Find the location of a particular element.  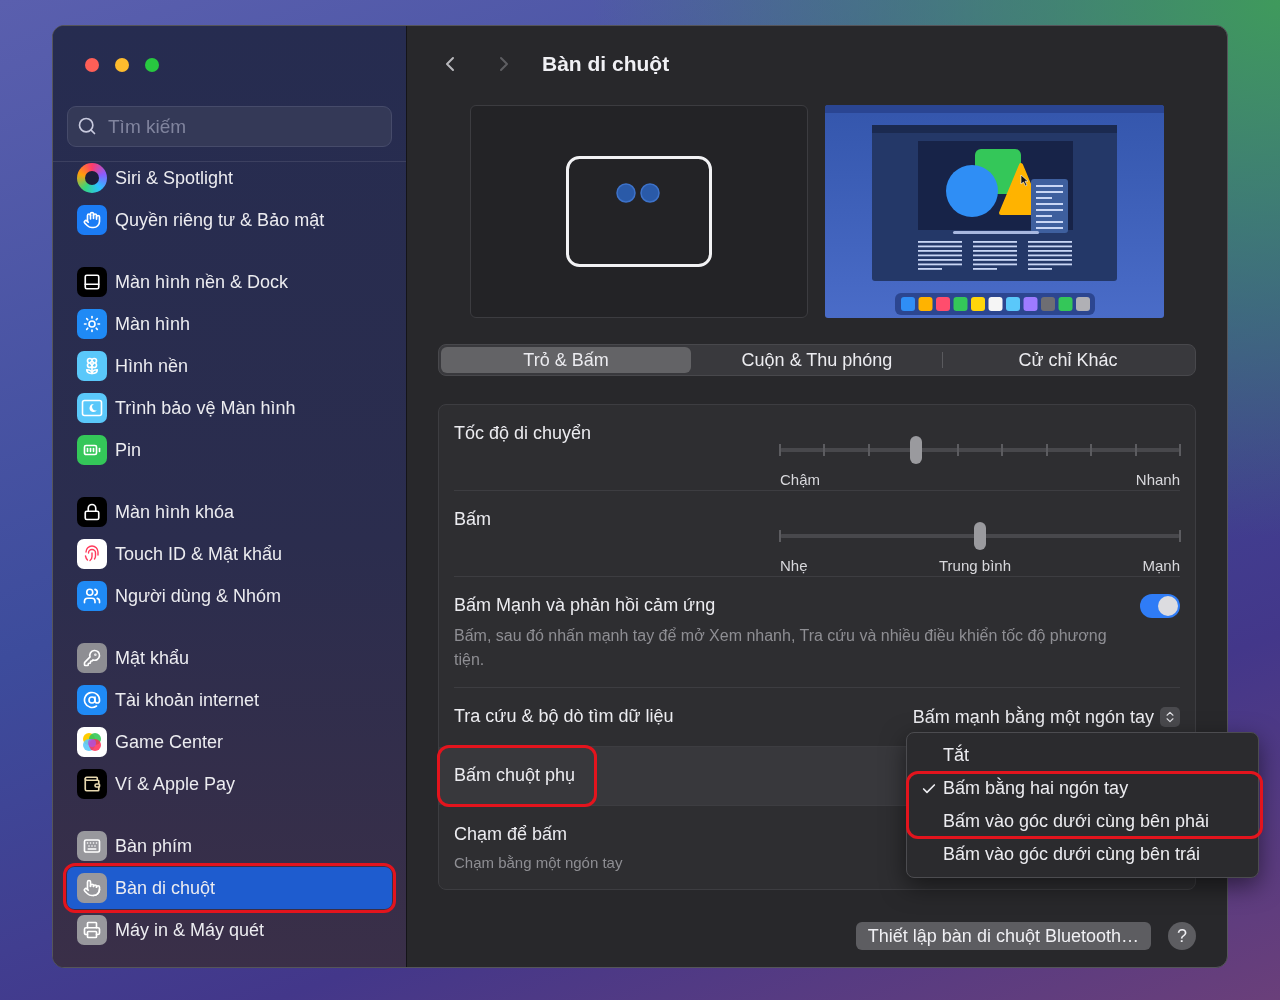

setting-description: Bấm, sau đó nhấn mạnh tay để mở Xem nhanh, Tra cứu và nhiều điều khiển tốc độ phương tiện. is located at coordinates (781, 648).